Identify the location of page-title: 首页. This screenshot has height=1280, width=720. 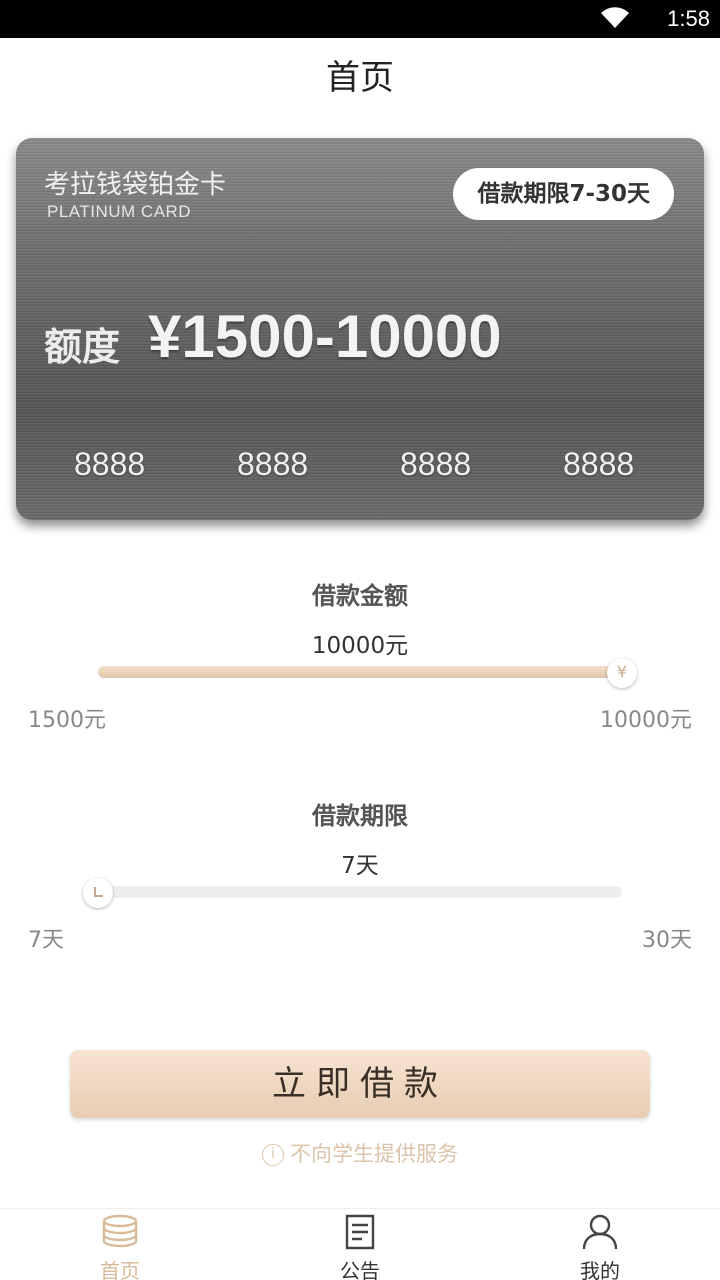
(360, 78).